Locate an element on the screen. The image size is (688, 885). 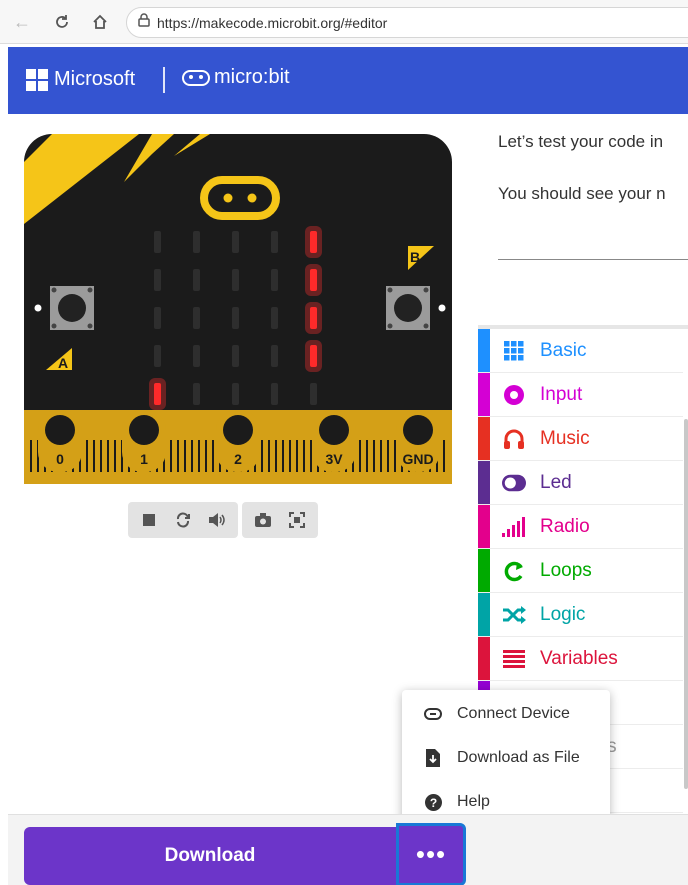
file-download-icon is located at coordinates (433, 758).